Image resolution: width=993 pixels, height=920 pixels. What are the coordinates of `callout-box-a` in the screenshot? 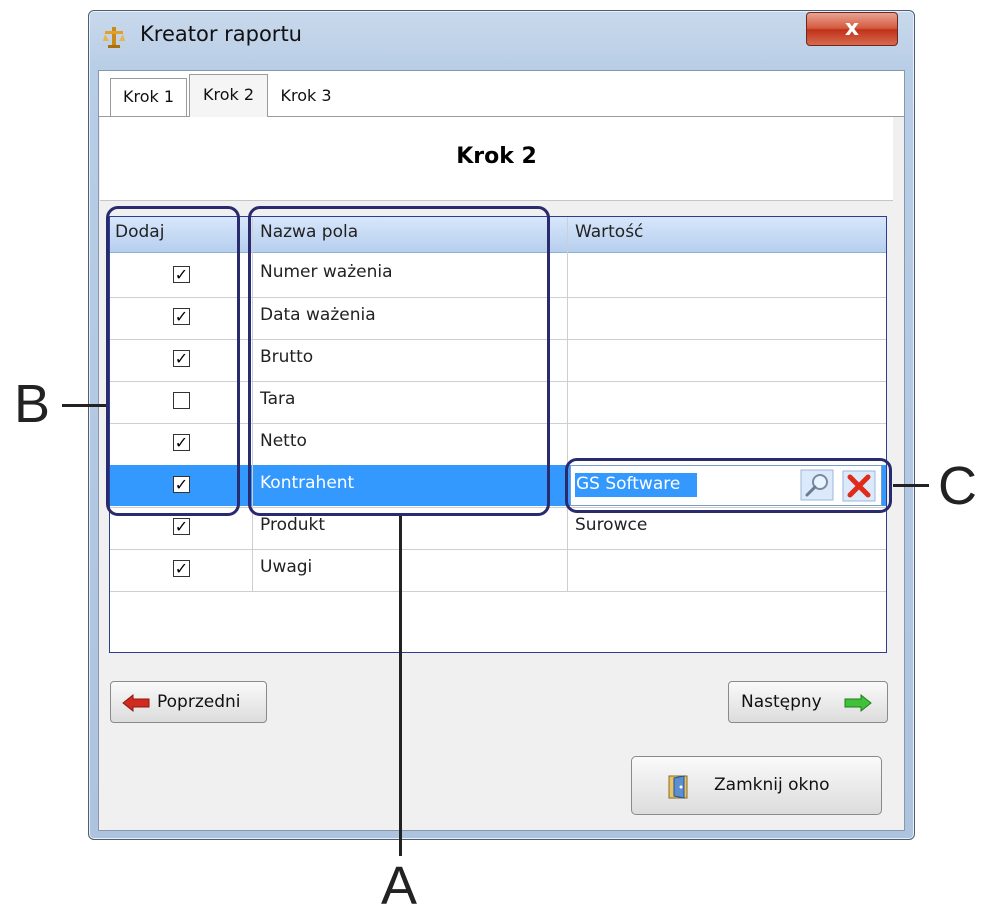 It's located at (399, 361).